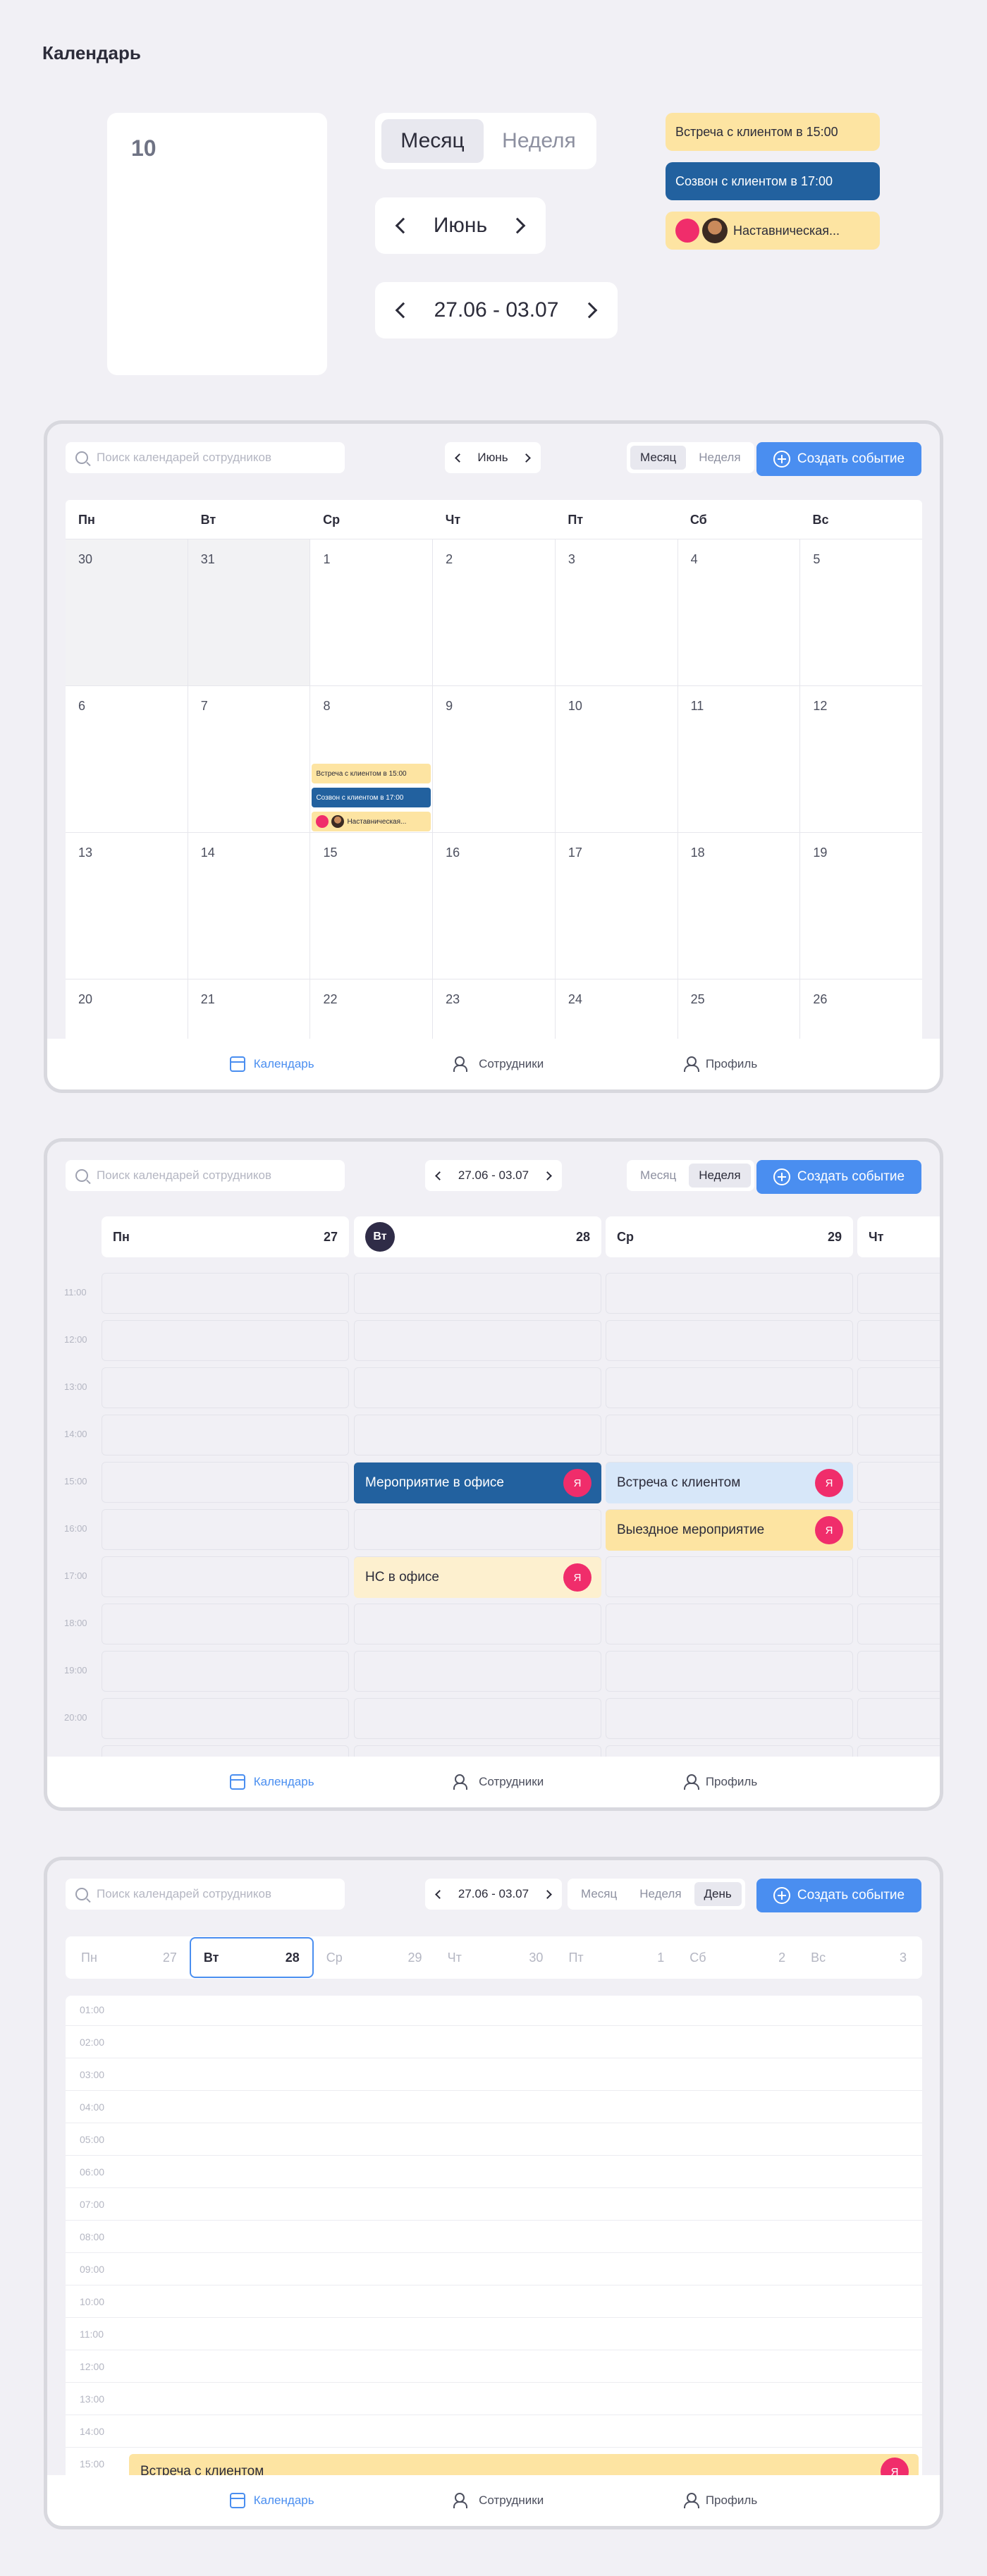 The height and width of the screenshot is (2576, 987). Describe the element at coordinates (372, 612) in the screenshot. I see `day-cell: 1` at that location.